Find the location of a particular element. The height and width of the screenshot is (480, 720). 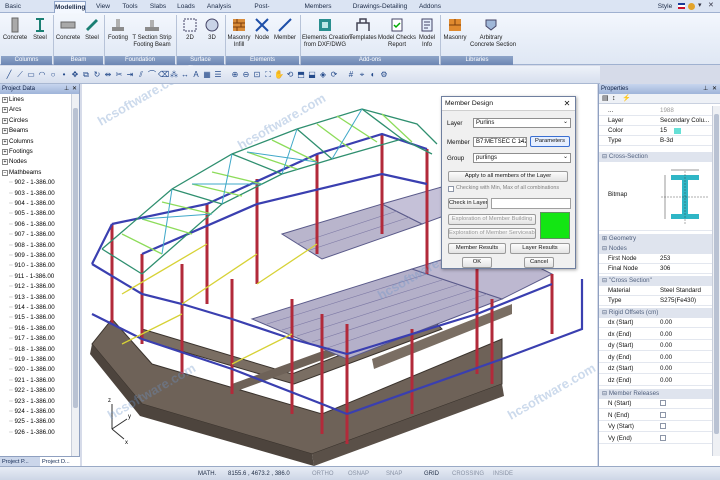

properties-scrollbar is located at coordinates (716, 281).